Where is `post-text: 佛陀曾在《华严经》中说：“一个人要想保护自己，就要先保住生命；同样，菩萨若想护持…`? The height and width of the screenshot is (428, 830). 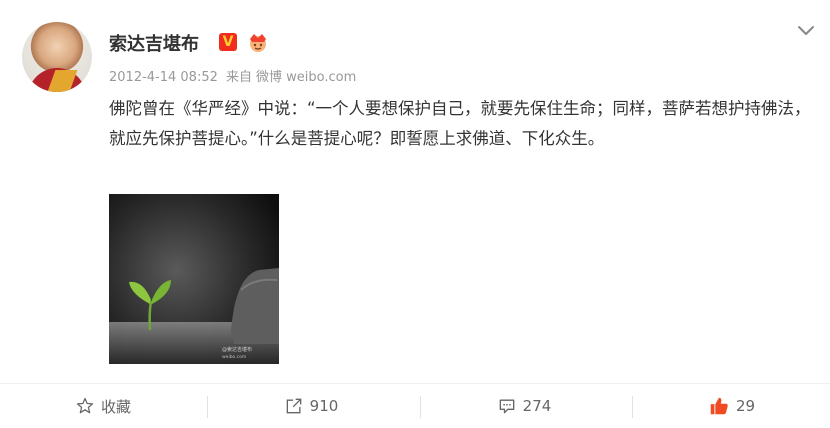
post-text: 佛陀曾在《华严经》中说：“一个人要想保护自己，就要先保住生命；同样，菩萨若想护持… is located at coordinates (460, 123).